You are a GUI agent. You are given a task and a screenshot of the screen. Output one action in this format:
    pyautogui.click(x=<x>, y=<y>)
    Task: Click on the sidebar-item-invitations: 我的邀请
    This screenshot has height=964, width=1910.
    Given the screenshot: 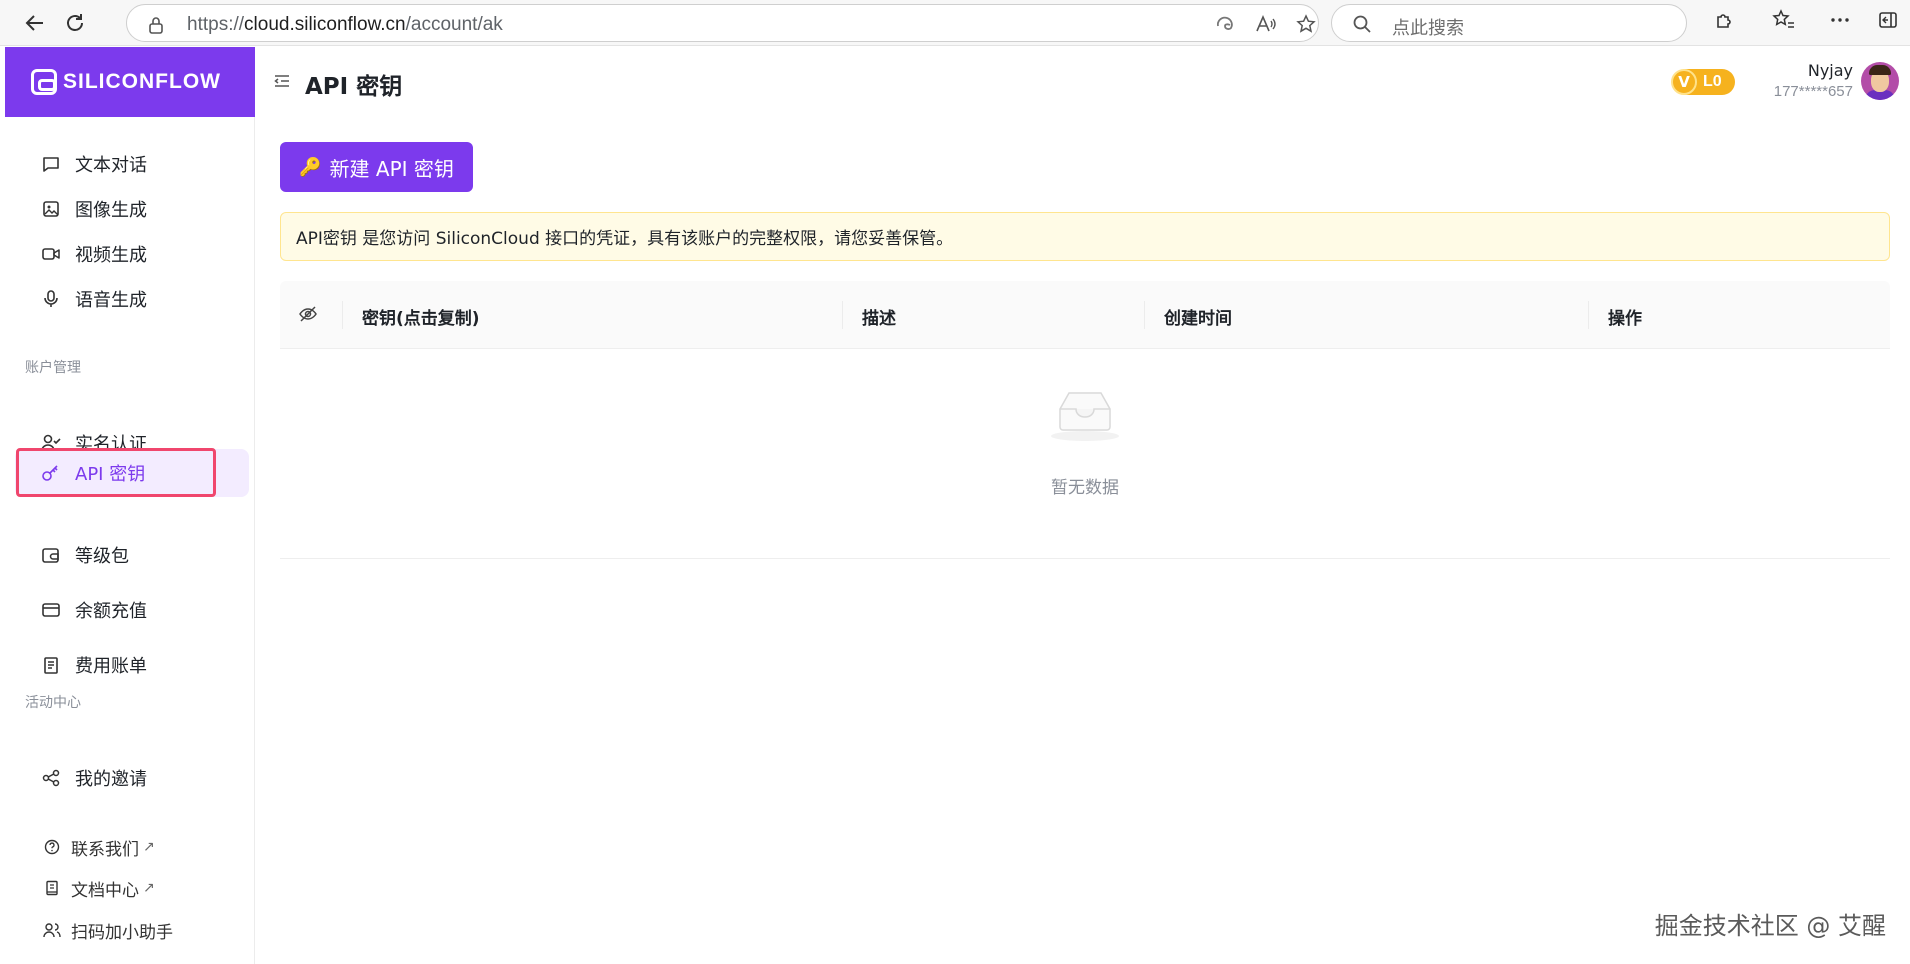 What is the action you would take?
    pyautogui.click(x=132, y=778)
    